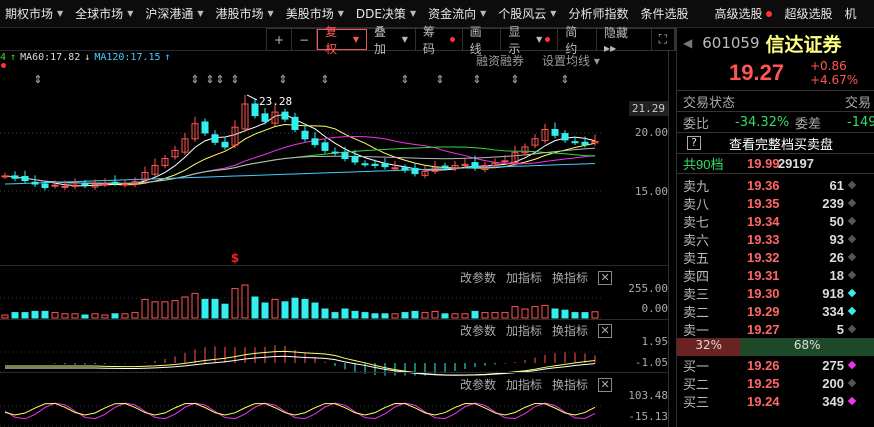 Image resolution: width=874 pixels, height=427 pixels. Describe the element at coordinates (775, 293) in the screenshot. I see `ask-row: 卖三 19.30 918` at that location.